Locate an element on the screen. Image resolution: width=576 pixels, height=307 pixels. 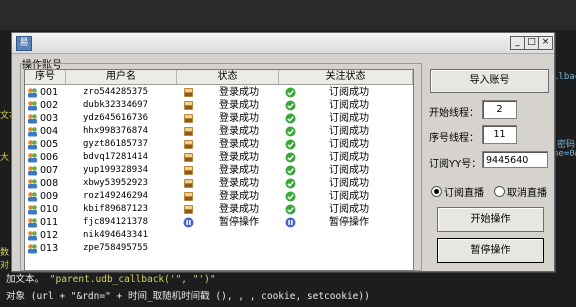
start-thread-label: 开始线程： is located at coordinates (454, 113).